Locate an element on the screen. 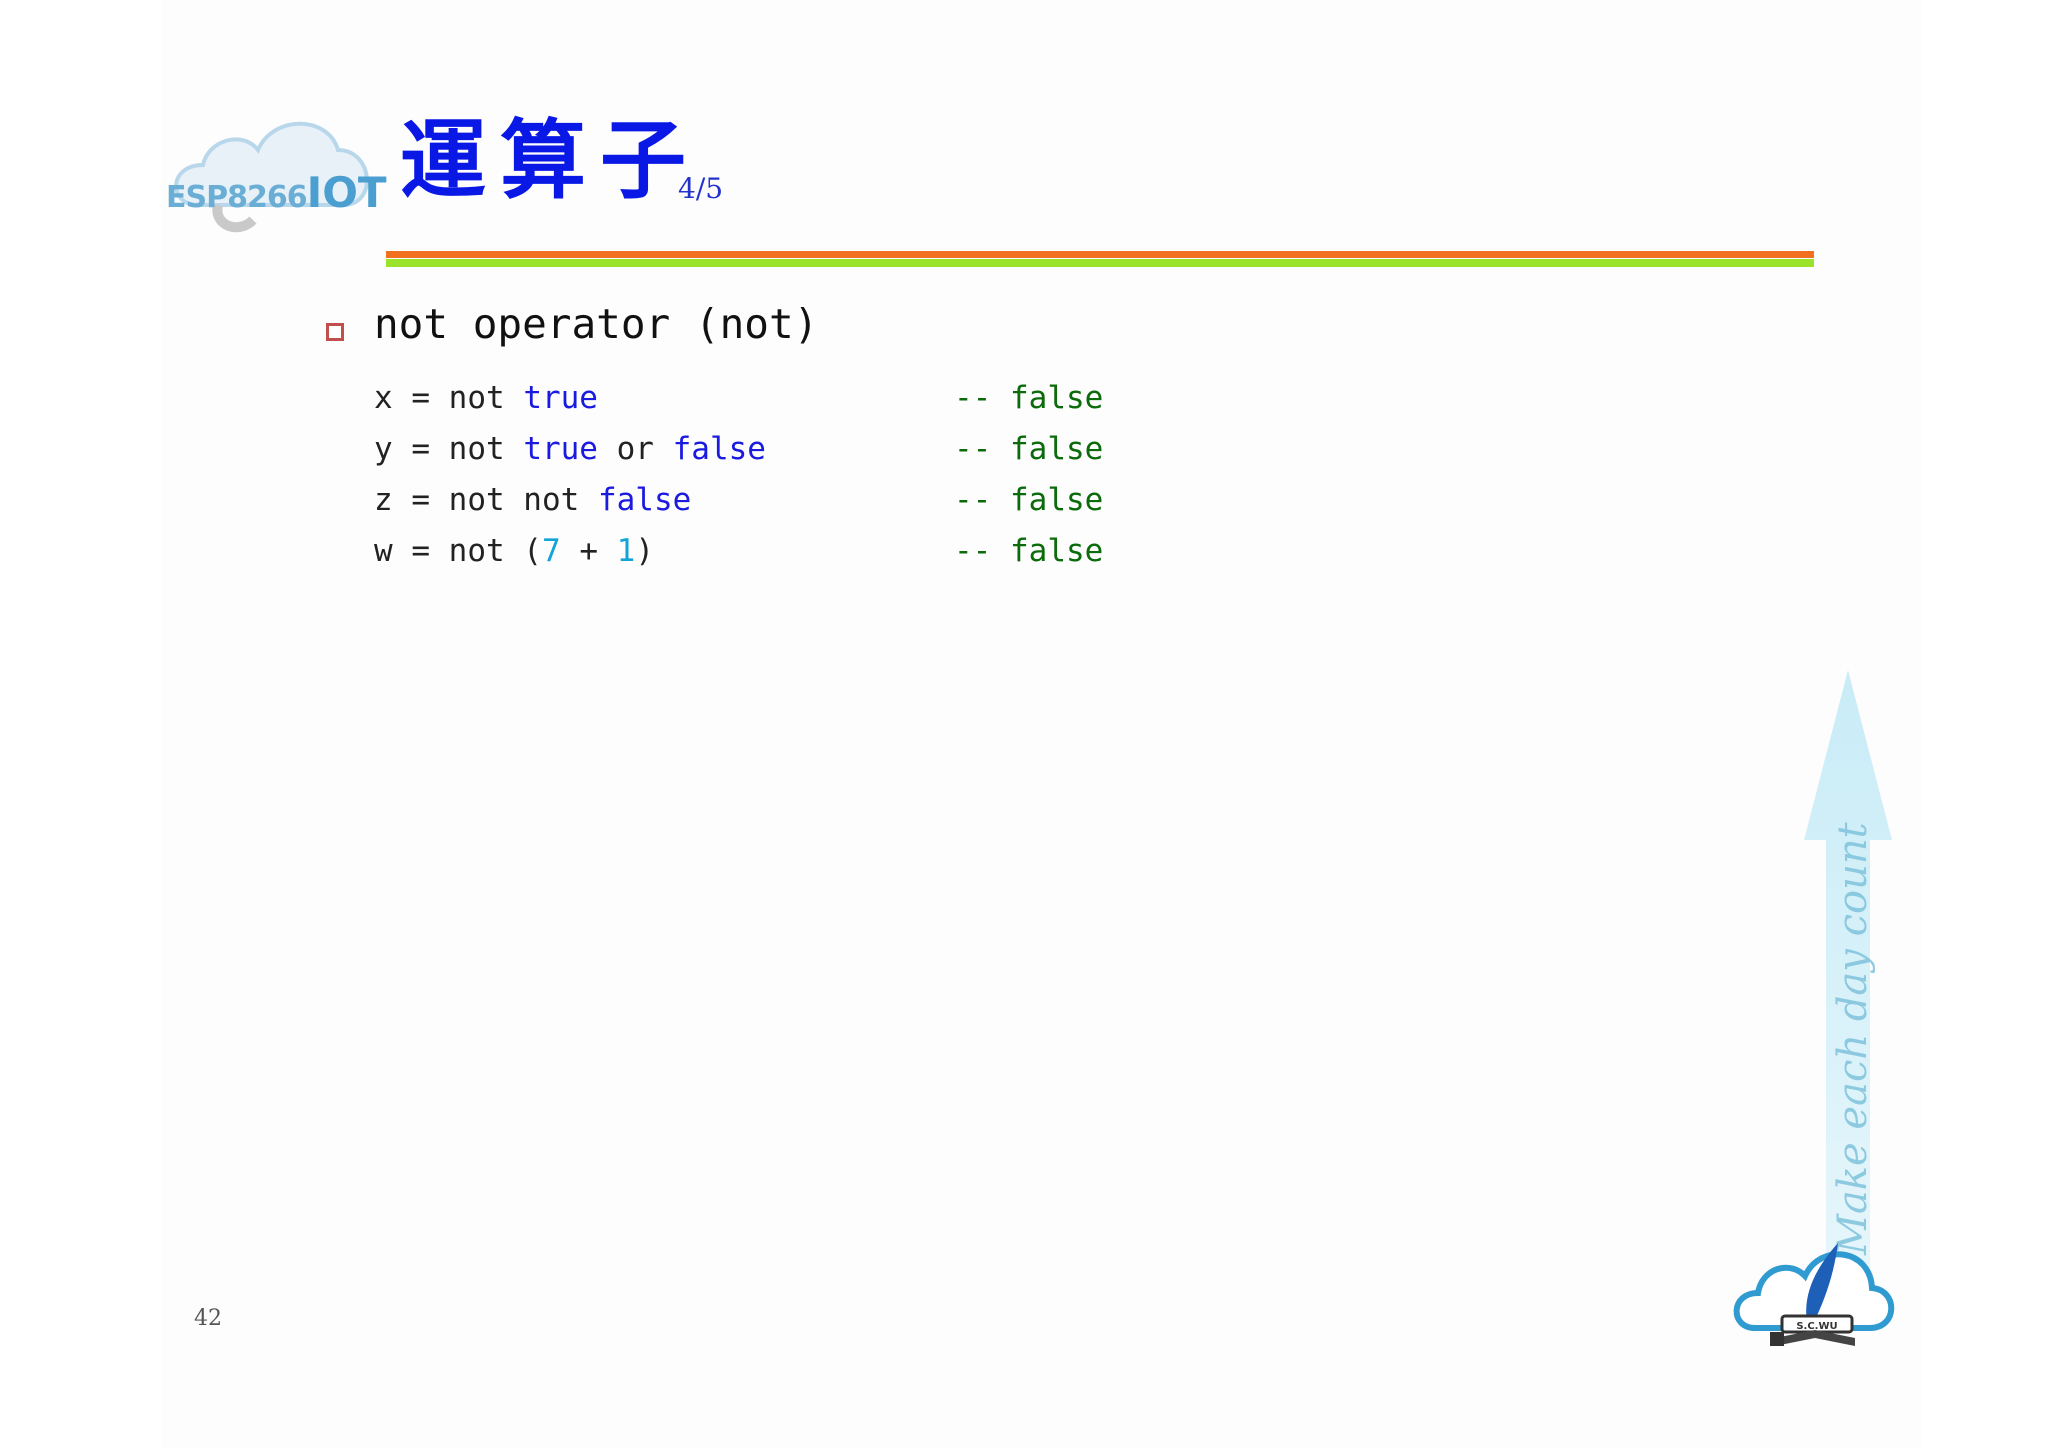 The width and height of the screenshot is (2048, 1448). code-number: 7 is located at coordinates (551, 551).